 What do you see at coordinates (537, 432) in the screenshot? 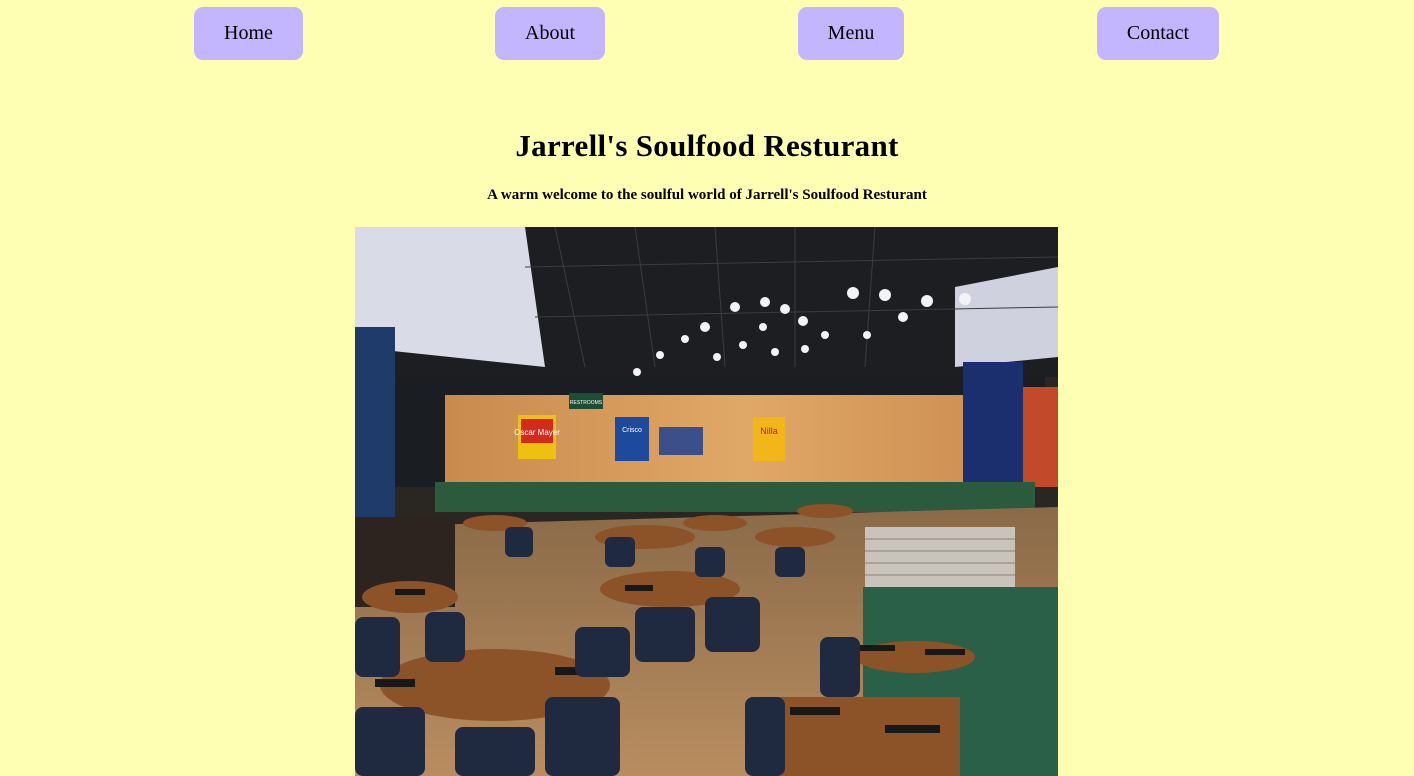
I see `oscar-mayer-sign: Oscar Mayer` at bounding box center [537, 432].